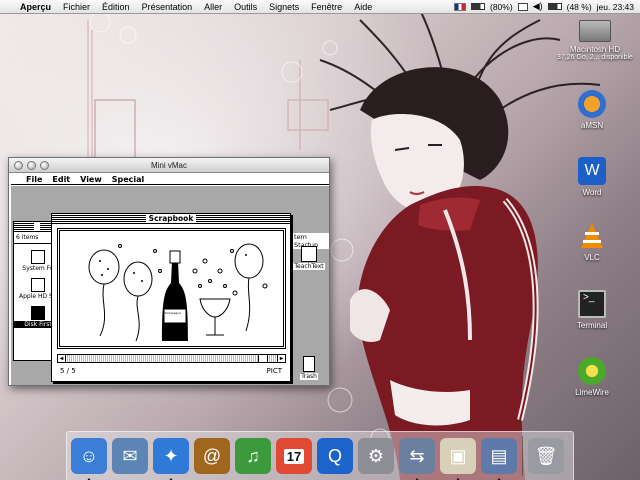 Image resolution: width=640 pixels, height=480 pixels. Describe the element at coordinates (167, 7) in the screenshot. I see `menu-presentation: Présentation` at that location.